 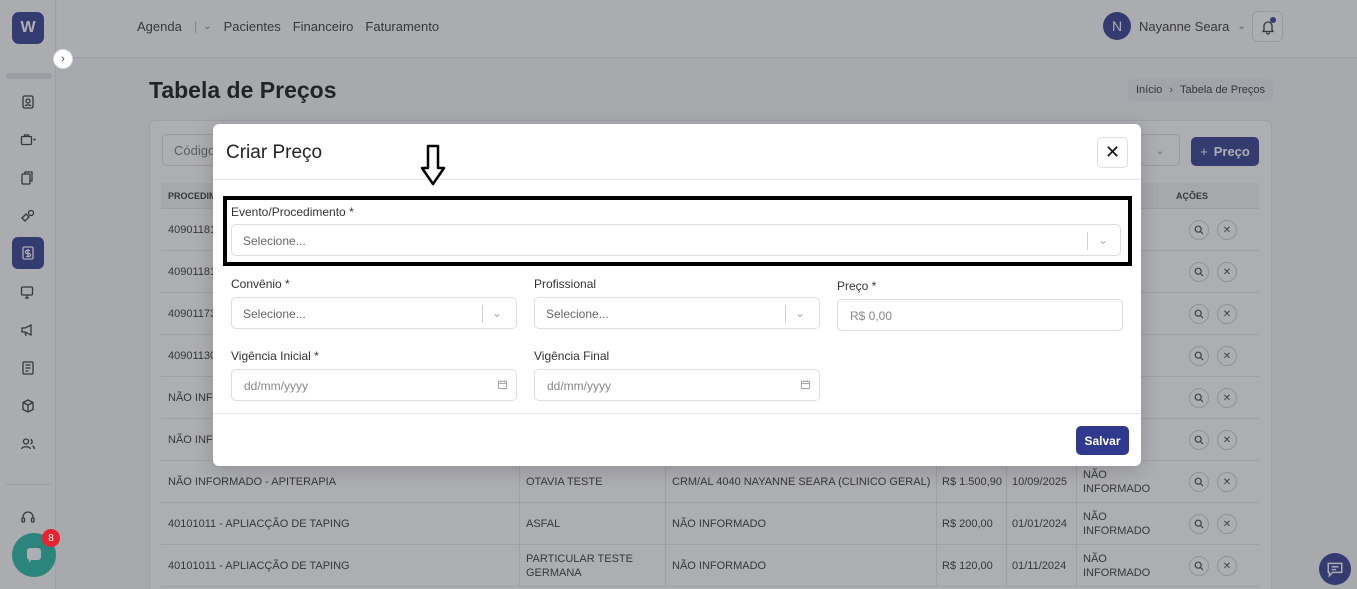 I want to click on evento-select: Selecione... ⌄, so click(x=676, y=240).